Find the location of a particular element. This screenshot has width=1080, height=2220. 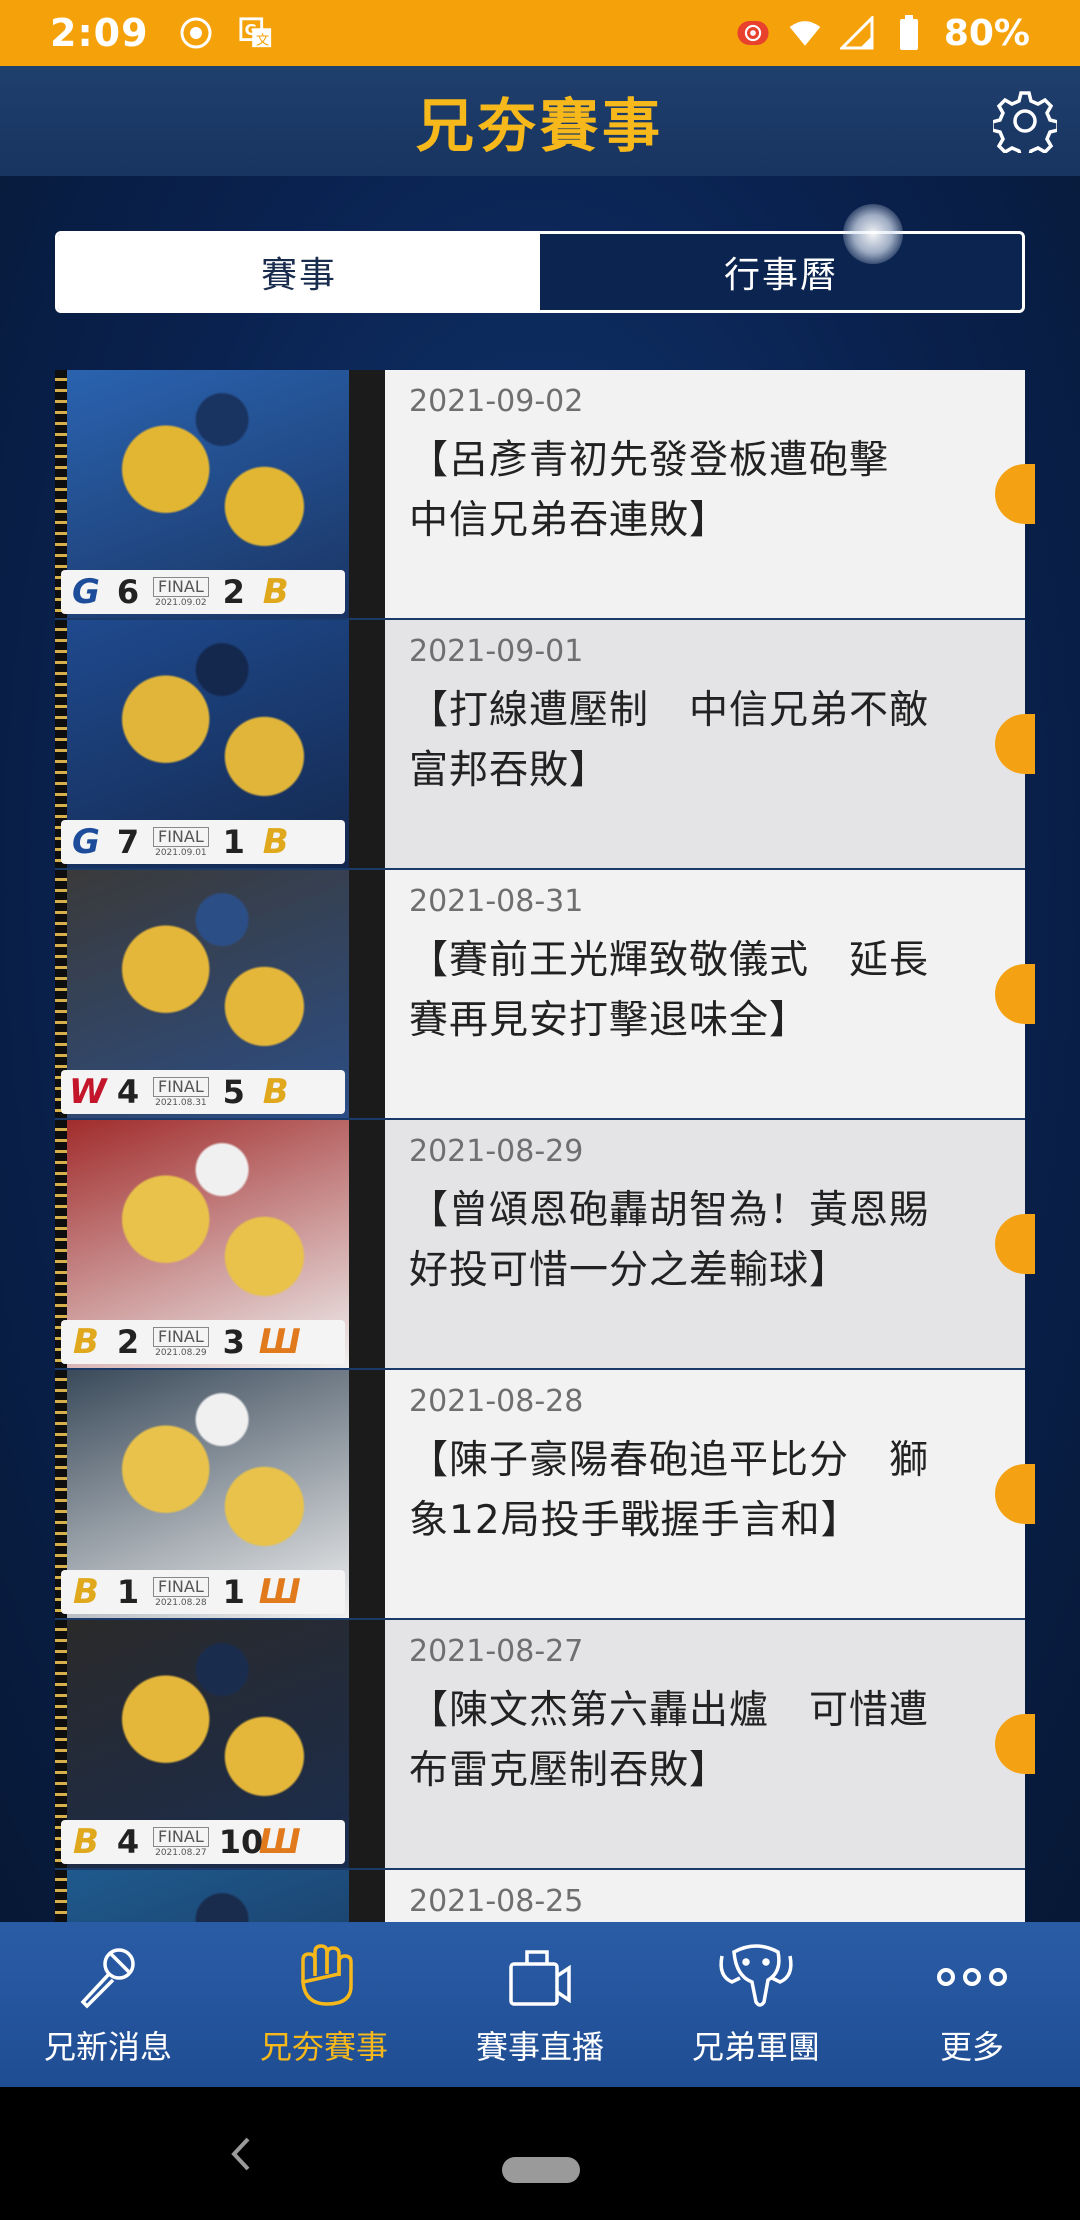

nav-news: 兄新消息 is located at coordinates (108, 2004).